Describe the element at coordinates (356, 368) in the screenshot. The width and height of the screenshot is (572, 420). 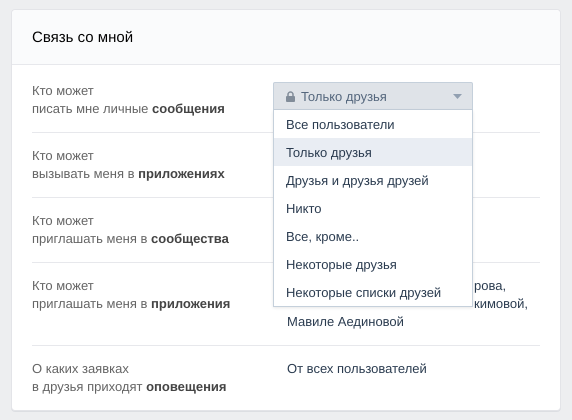
I see `setting-value: От всех пользователей` at that location.